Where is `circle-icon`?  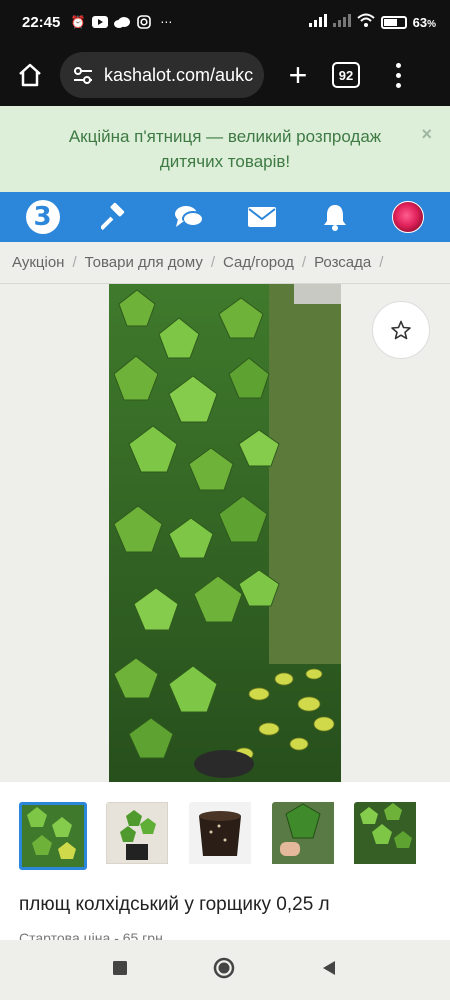
circle-icon is located at coordinates (224, 967).